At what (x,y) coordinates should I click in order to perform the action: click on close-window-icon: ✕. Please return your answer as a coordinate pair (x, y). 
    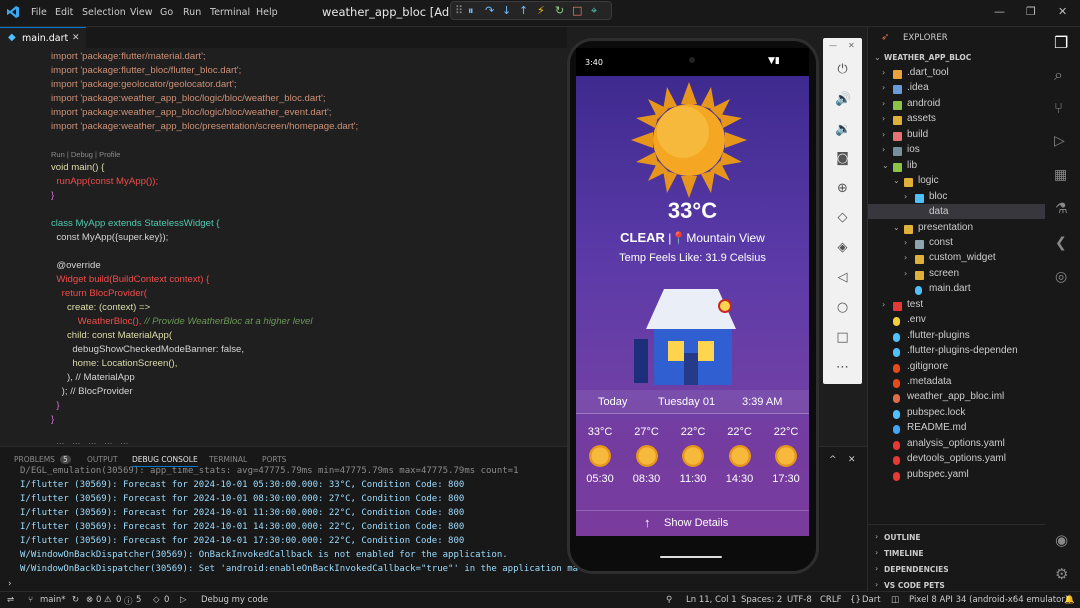
    Looking at the image, I should click on (1062, 11).